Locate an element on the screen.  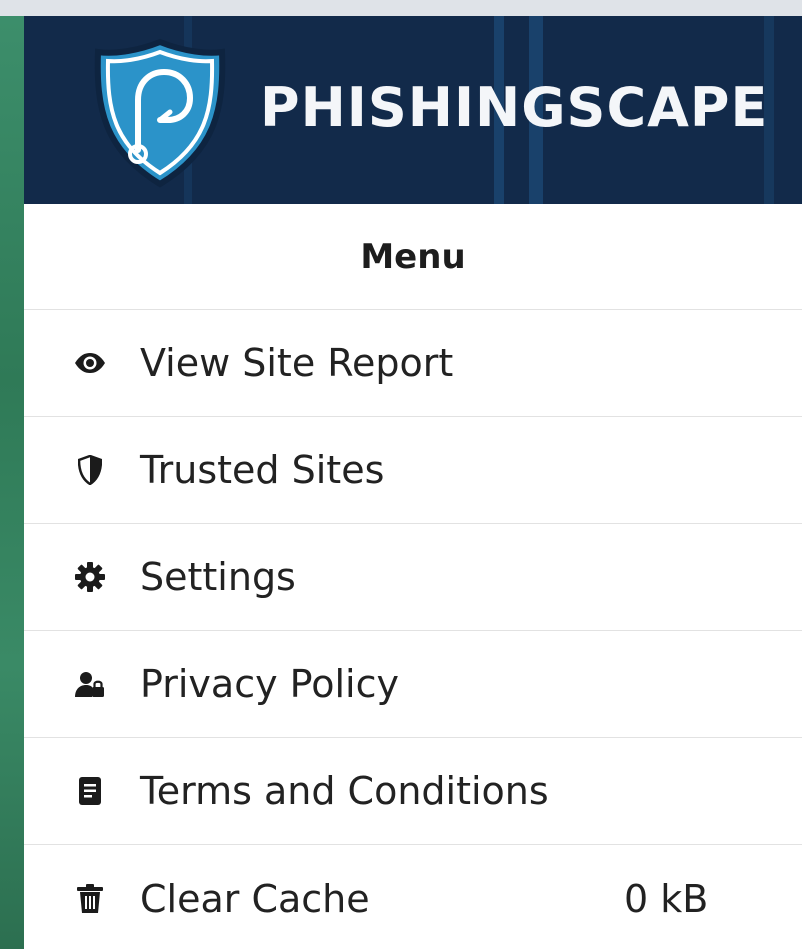
trash-icon is located at coordinates (90, 899).